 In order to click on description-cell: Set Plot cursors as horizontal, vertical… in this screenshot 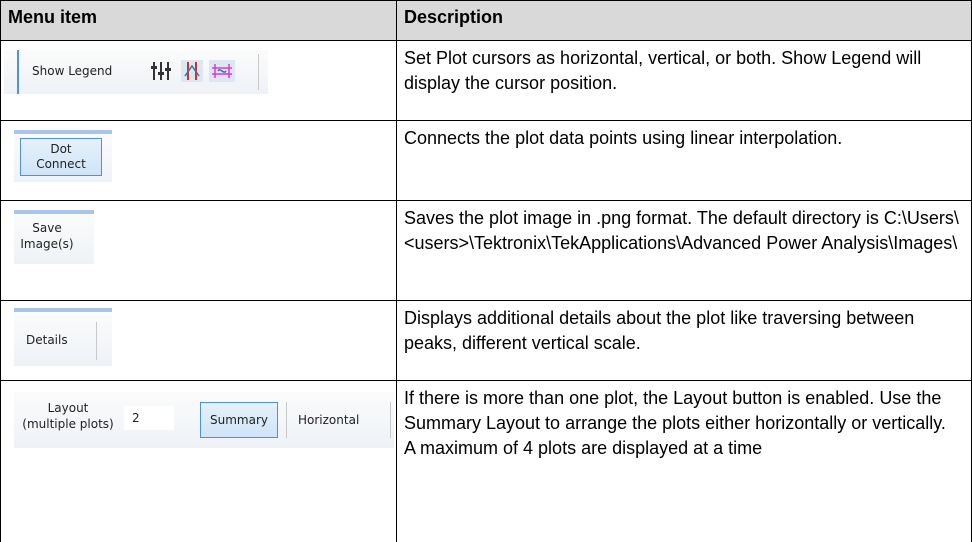, I will do `click(684, 80)`.